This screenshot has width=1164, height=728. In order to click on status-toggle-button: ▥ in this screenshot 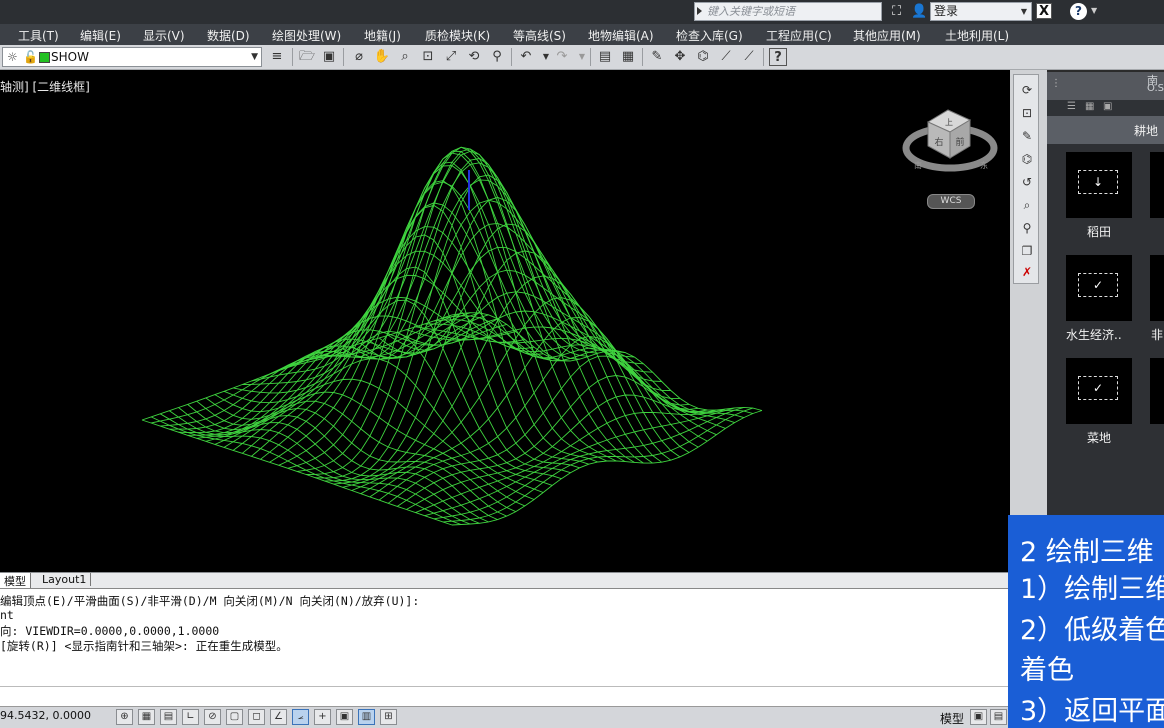, I will do `click(366, 717)`.